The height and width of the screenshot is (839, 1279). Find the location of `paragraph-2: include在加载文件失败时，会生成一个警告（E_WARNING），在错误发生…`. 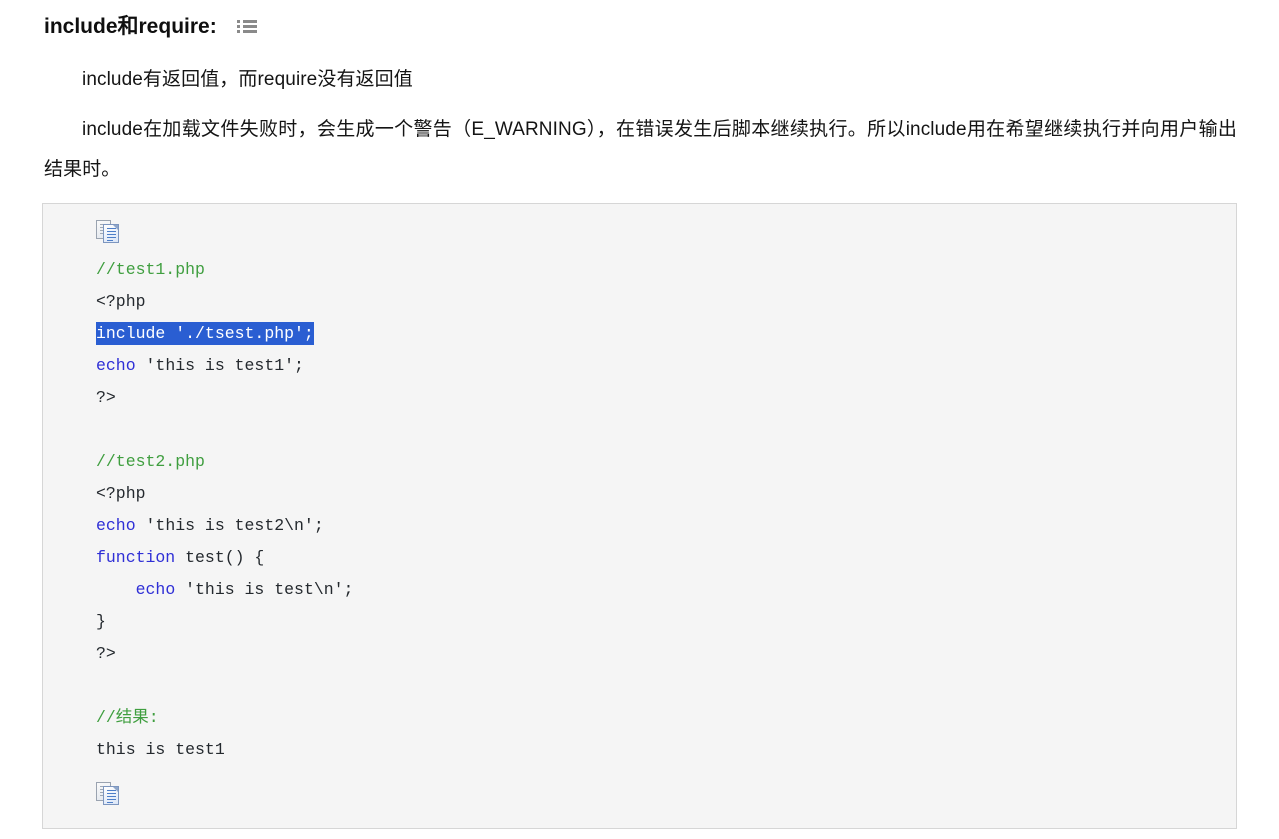

paragraph-2: include在加载文件失败时，会生成一个警告（E_WARNING），在错误发生… is located at coordinates (640, 149).